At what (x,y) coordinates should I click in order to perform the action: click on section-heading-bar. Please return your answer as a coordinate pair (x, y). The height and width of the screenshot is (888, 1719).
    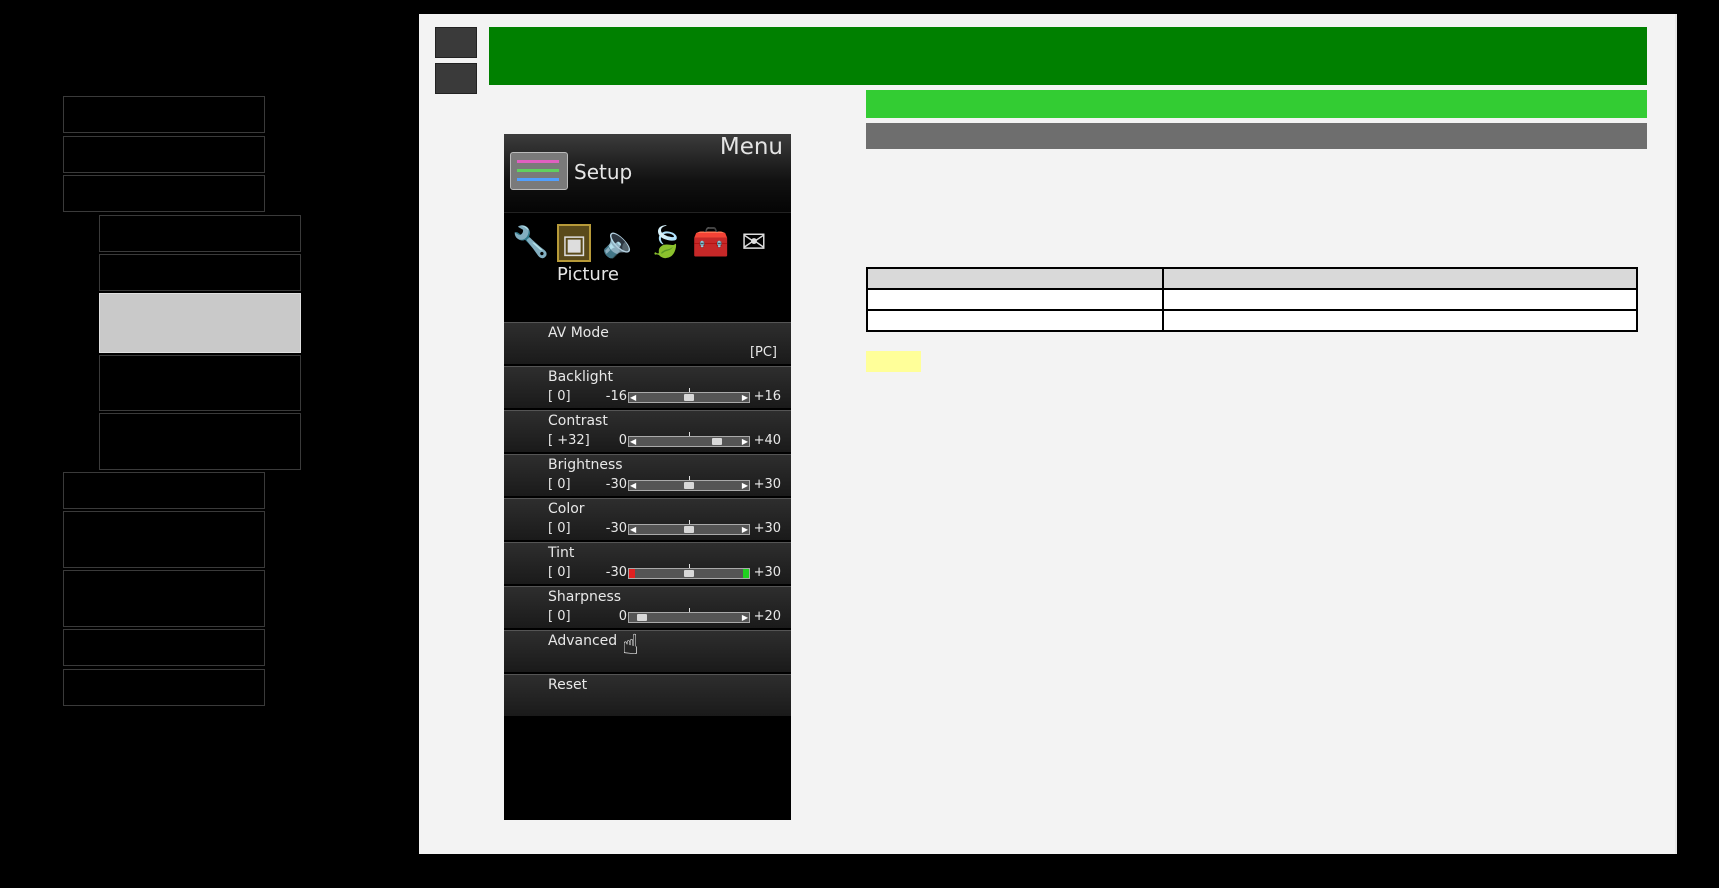
    Looking at the image, I should click on (1256, 104).